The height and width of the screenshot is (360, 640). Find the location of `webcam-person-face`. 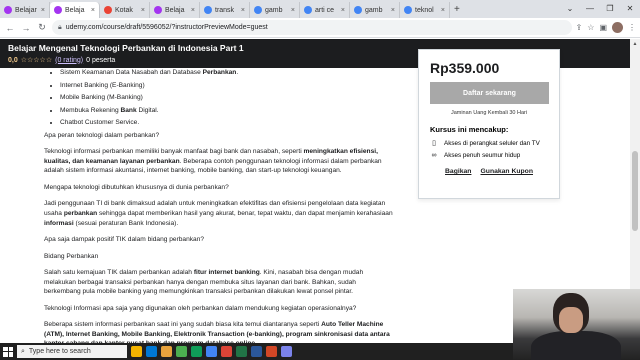

webcam-person-face is located at coordinates (571, 320).